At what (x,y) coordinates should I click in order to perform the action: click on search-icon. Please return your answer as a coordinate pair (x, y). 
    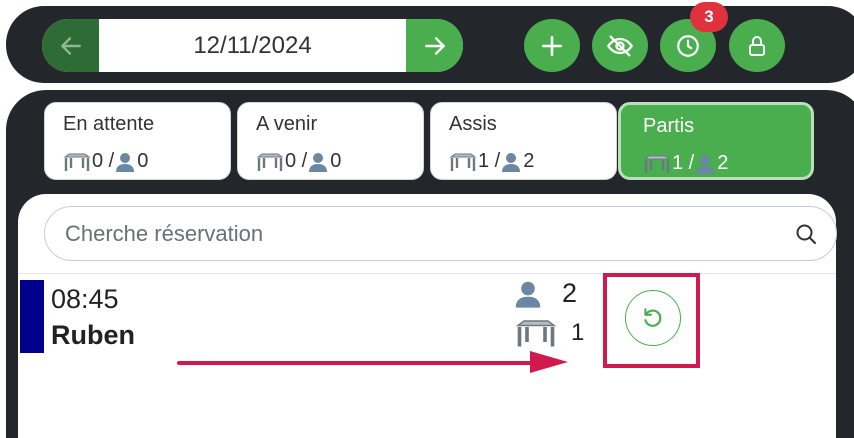
    Looking at the image, I should click on (806, 234).